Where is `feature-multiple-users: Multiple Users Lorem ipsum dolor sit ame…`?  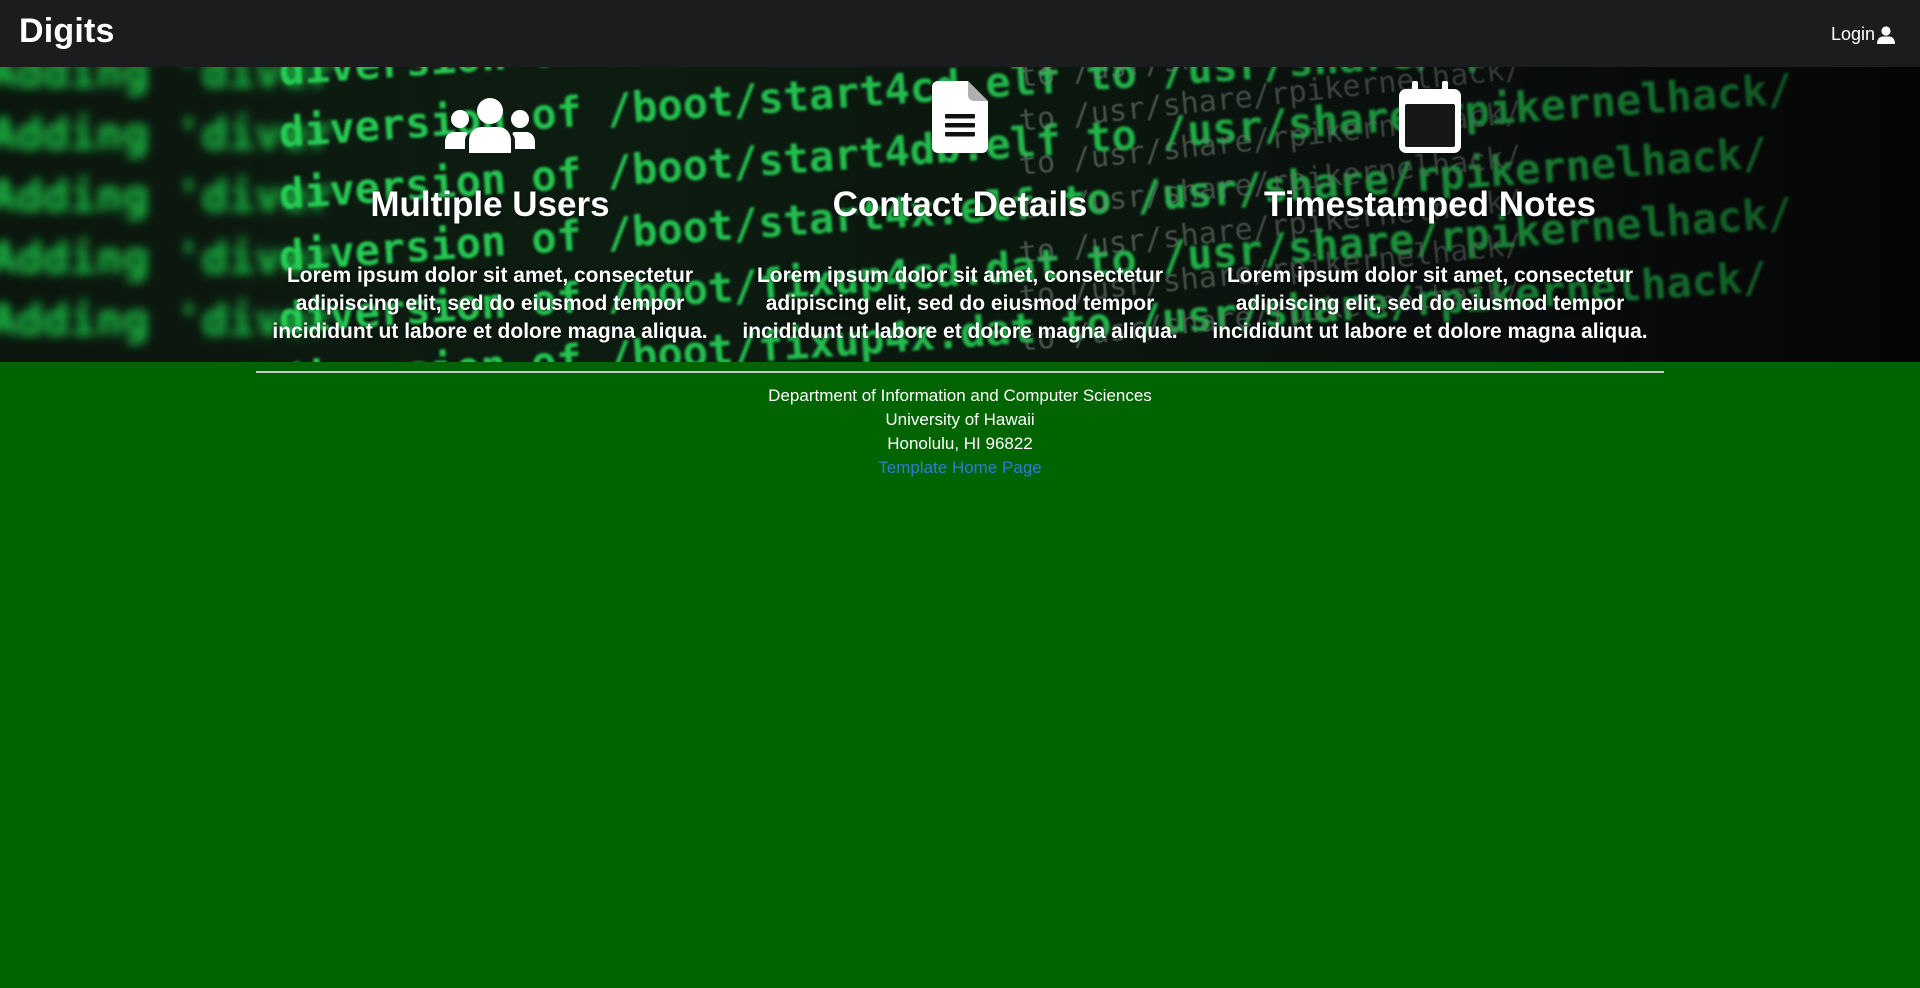
feature-multiple-users: Multiple Users Lorem ipsum dolor sit ame… is located at coordinates (490, 214).